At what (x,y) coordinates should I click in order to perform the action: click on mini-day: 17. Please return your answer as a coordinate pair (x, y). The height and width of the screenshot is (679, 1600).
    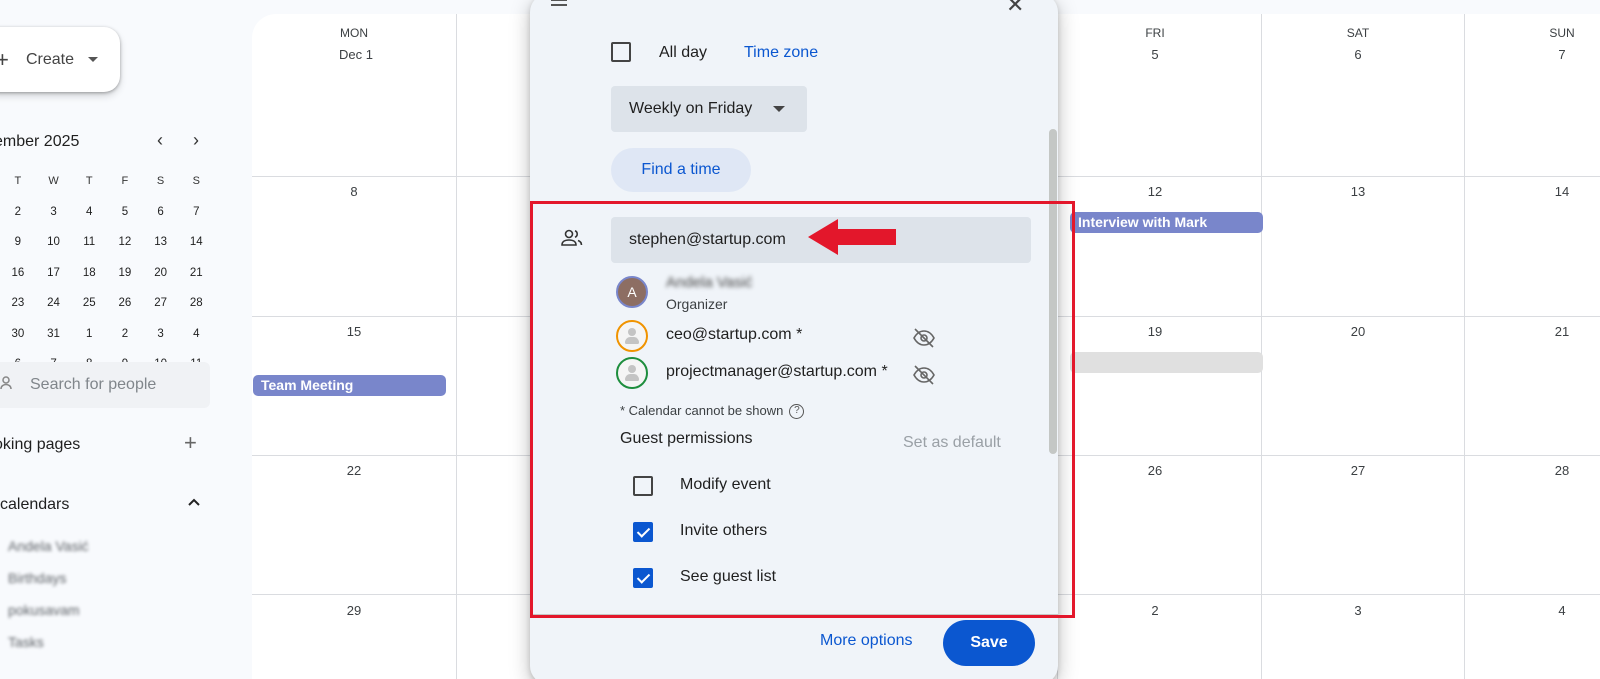
    Looking at the image, I should click on (54, 273).